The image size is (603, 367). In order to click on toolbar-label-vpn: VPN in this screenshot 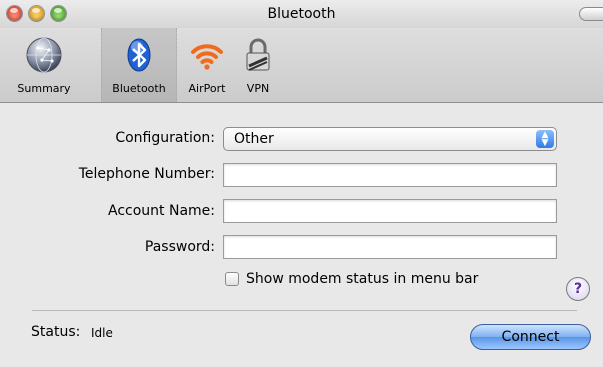, I will do `click(258, 88)`.